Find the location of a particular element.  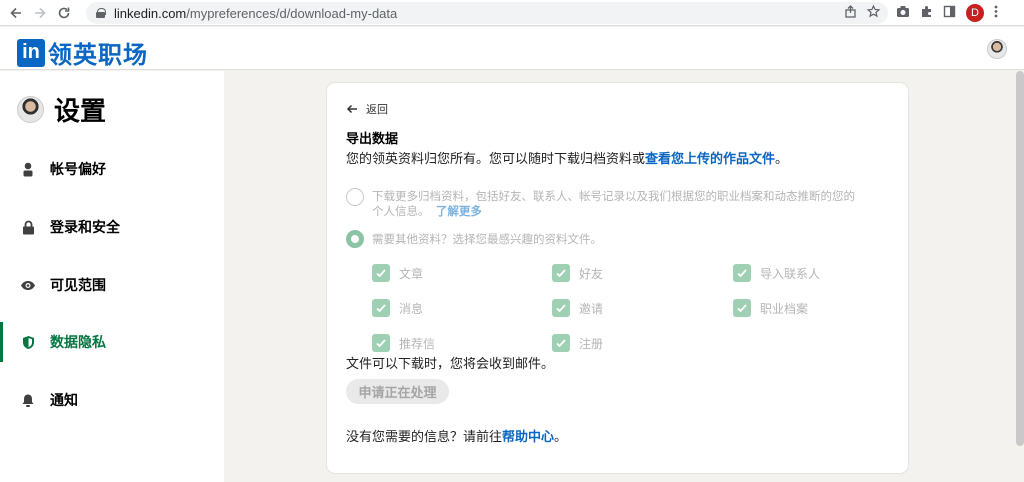

checkbox-profile: 职业档案 is located at coordinates (770, 308).